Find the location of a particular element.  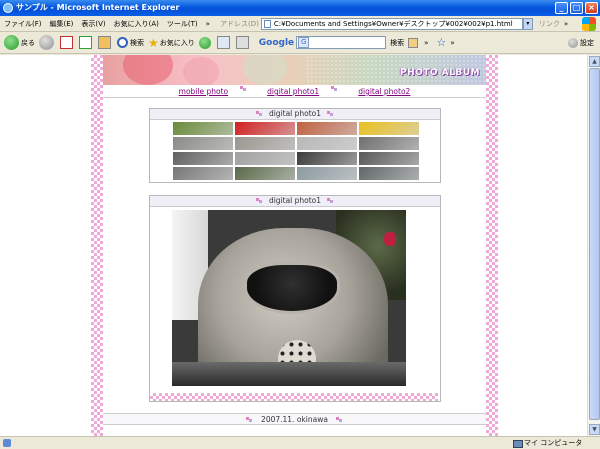

nav-digital-photo1: digital photo1 is located at coordinates (293, 91).